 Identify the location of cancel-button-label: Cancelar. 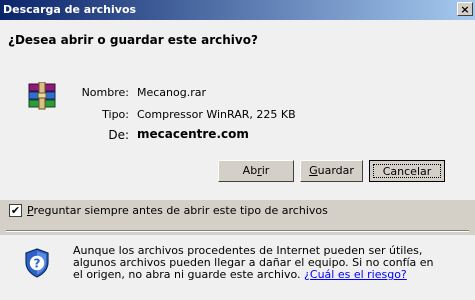
(407, 171).